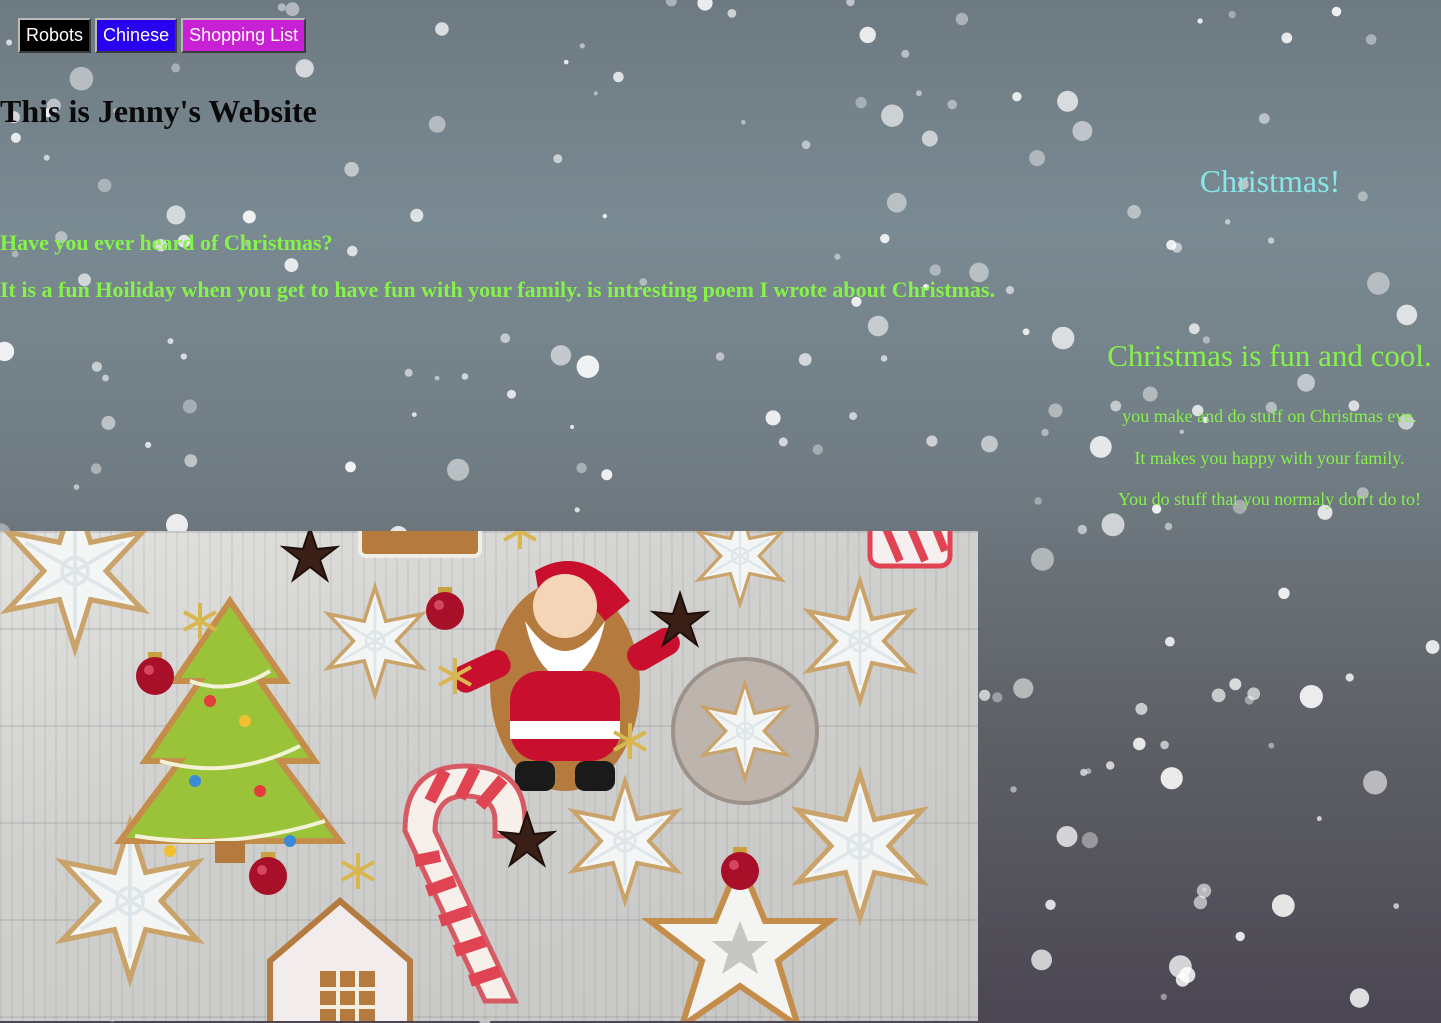  Describe the element at coordinates (244, 35) in the screenshot. I see `nav-button-shopping-list: Shopping List` at that location.